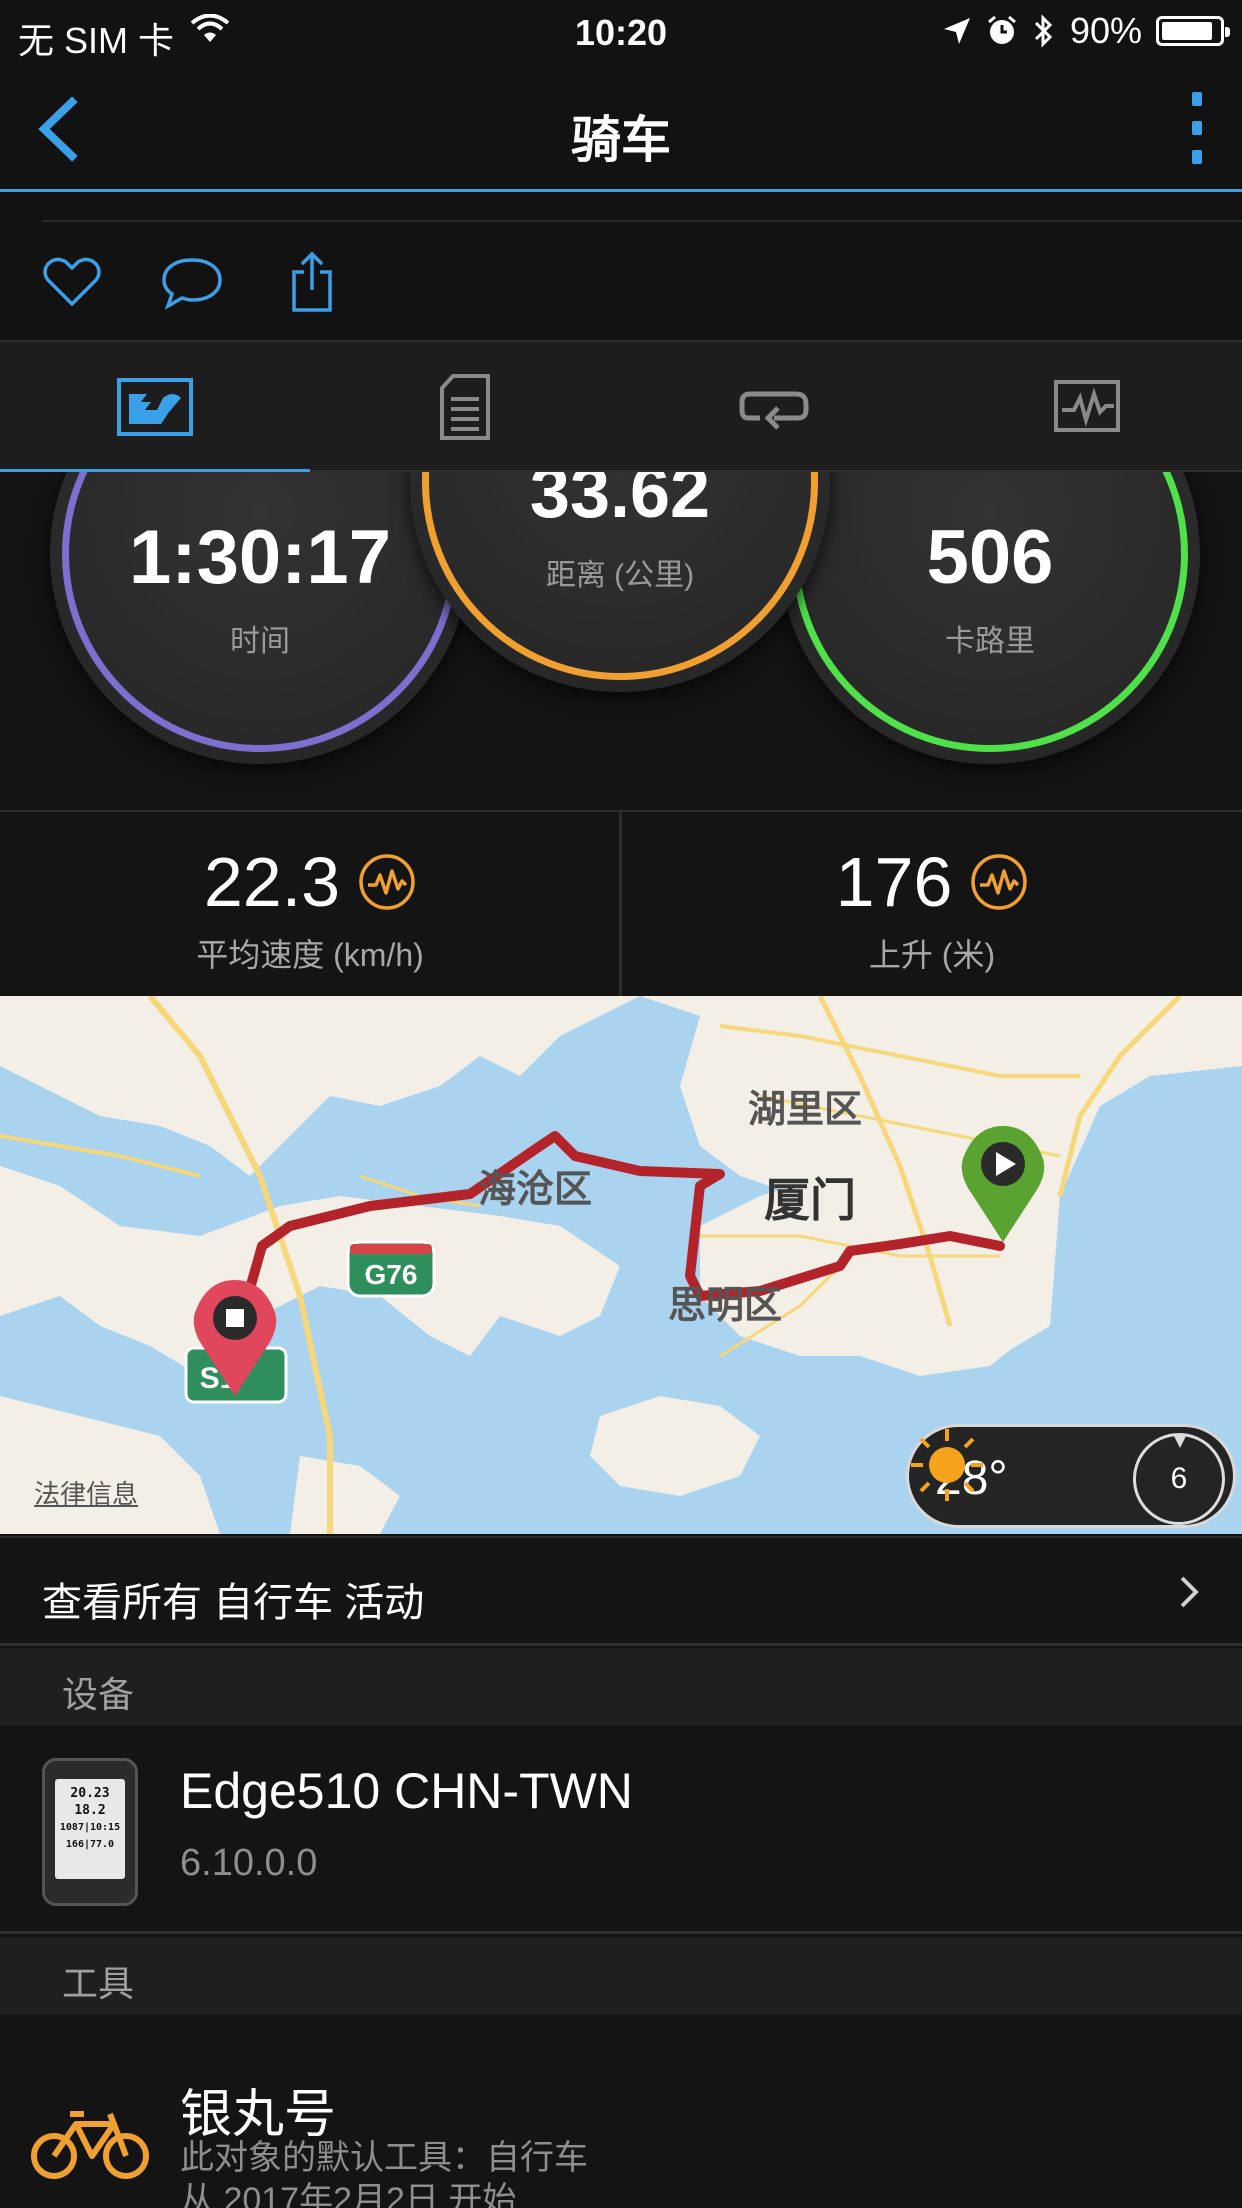  I want to click on tab-laps, so click(775, 407).